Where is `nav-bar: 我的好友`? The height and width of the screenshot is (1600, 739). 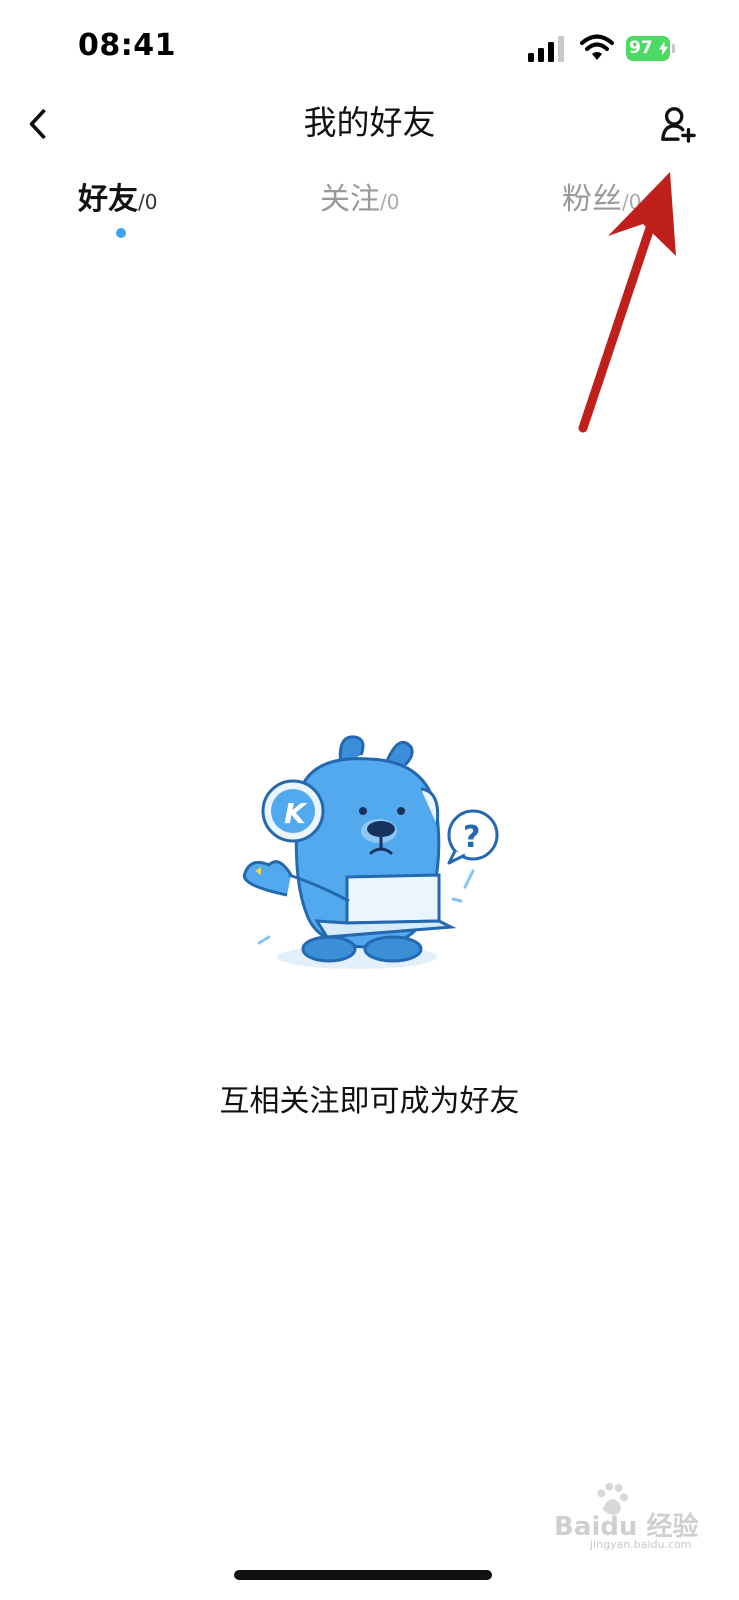 nav-bar: 我的好友 is located at coordinates (369, 125).